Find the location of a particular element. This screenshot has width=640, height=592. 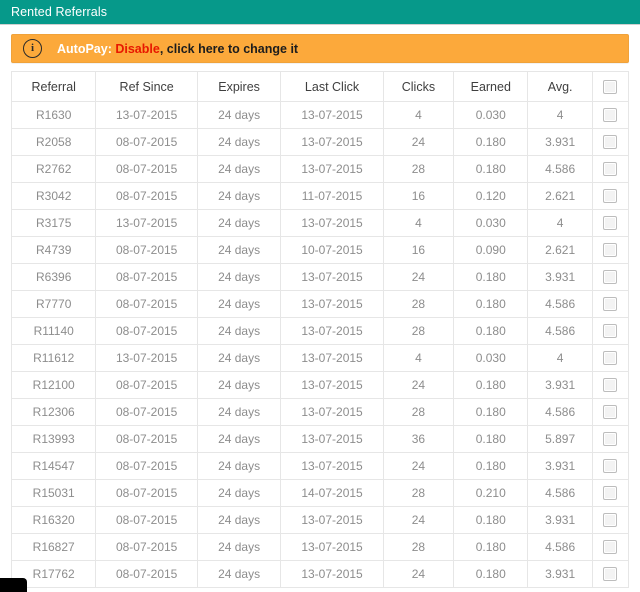

table-row: R3175 13-07-2015 24 days 13-07-2015 4 0.030 4 is located at coordinates (320, 223).